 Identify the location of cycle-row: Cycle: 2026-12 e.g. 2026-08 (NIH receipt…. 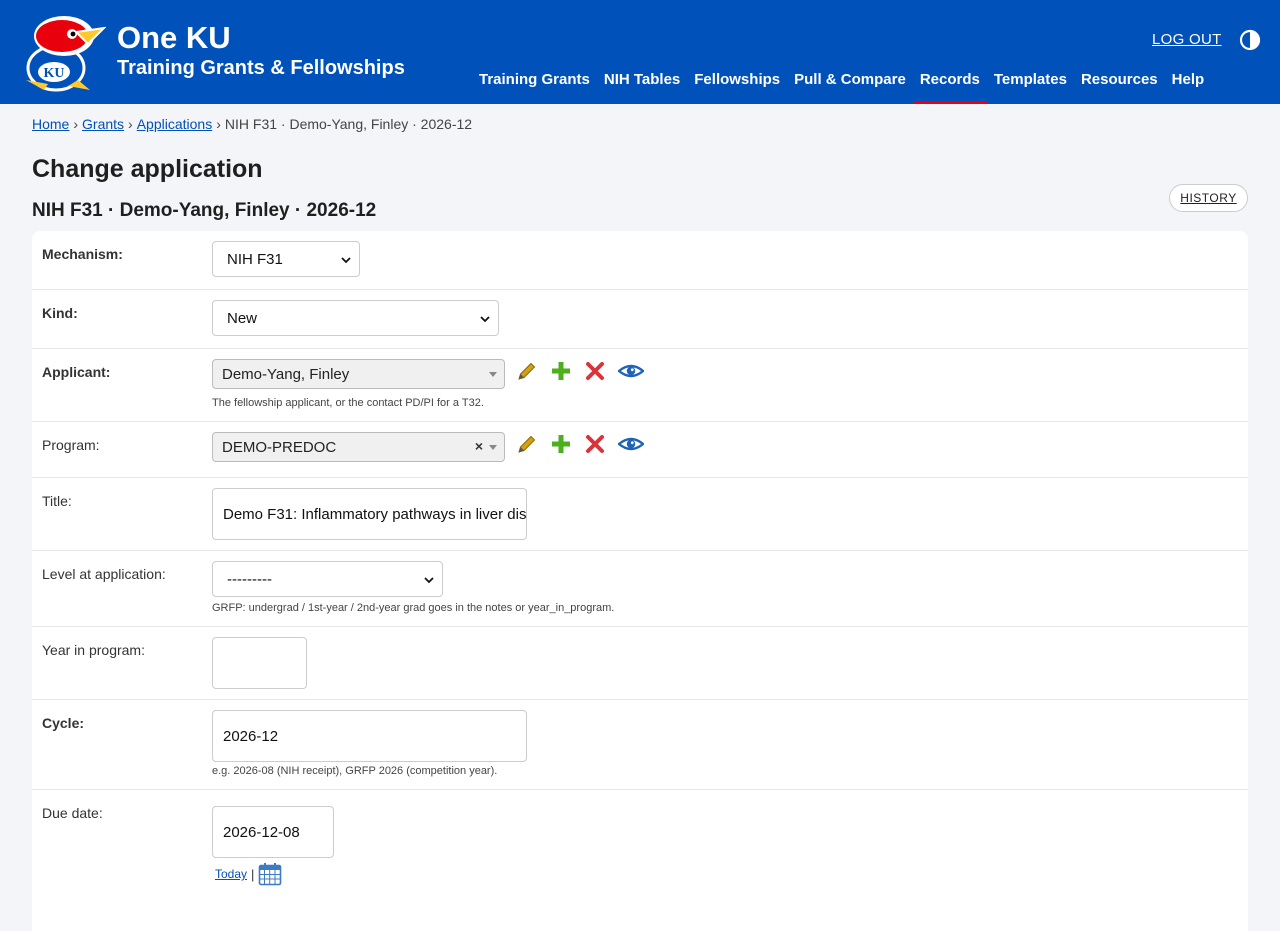
(640, 745).